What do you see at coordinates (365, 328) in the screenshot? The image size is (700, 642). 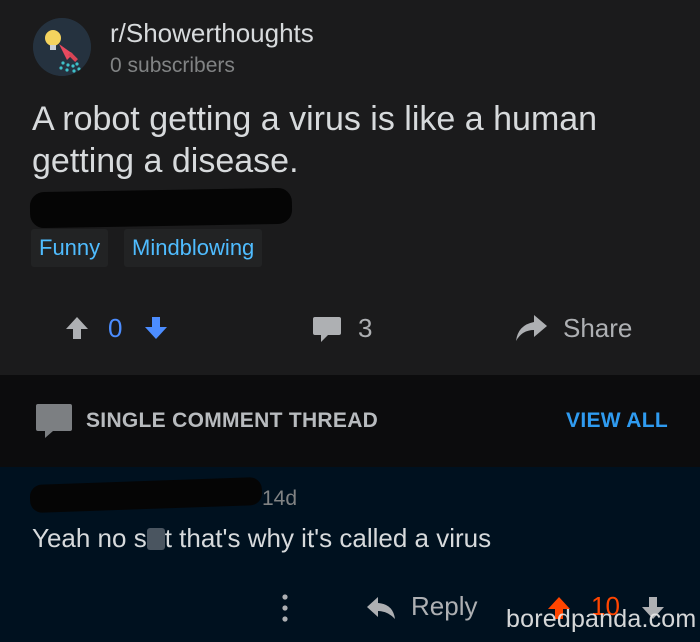 I see `comment-count: 3` at bounding box center [365, 328].